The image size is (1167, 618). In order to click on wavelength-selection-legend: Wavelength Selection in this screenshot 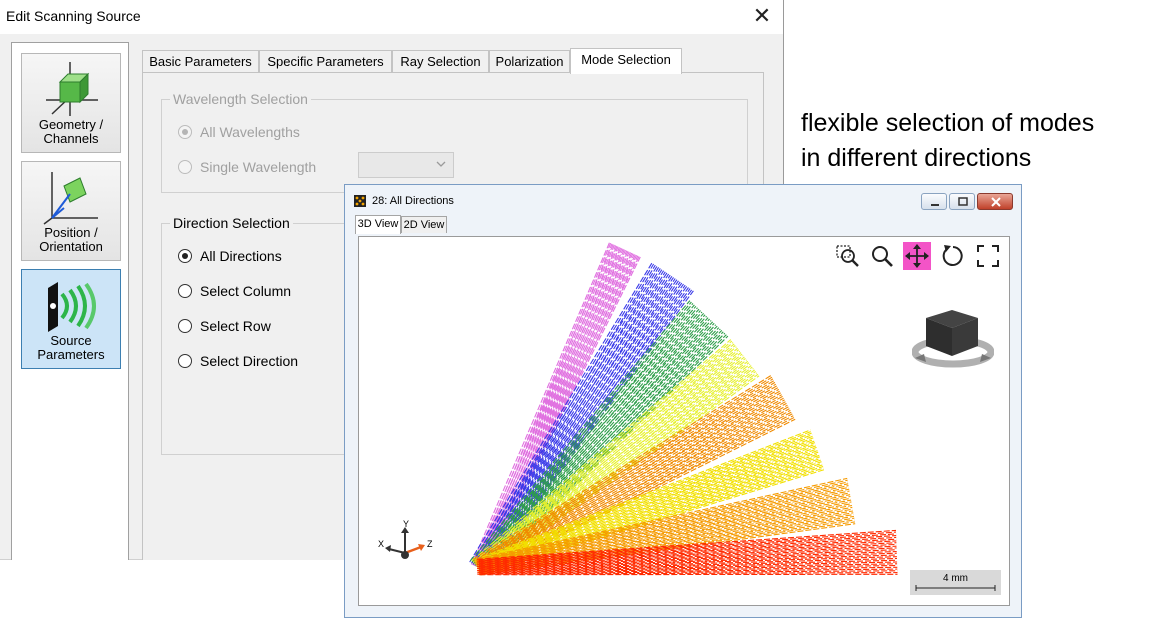, I will do `click(240, 99)`.